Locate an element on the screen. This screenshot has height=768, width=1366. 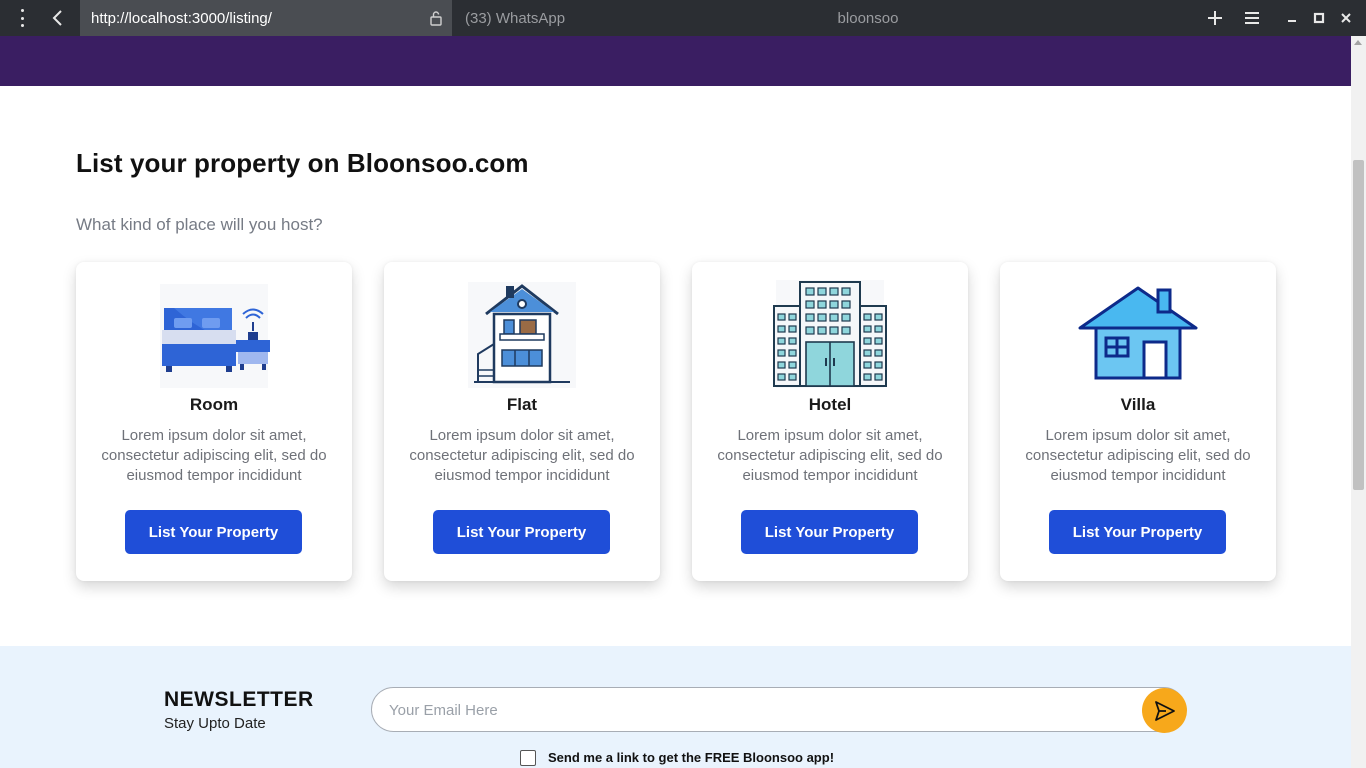
card-title: Flat is located at coordinates (522, 404).